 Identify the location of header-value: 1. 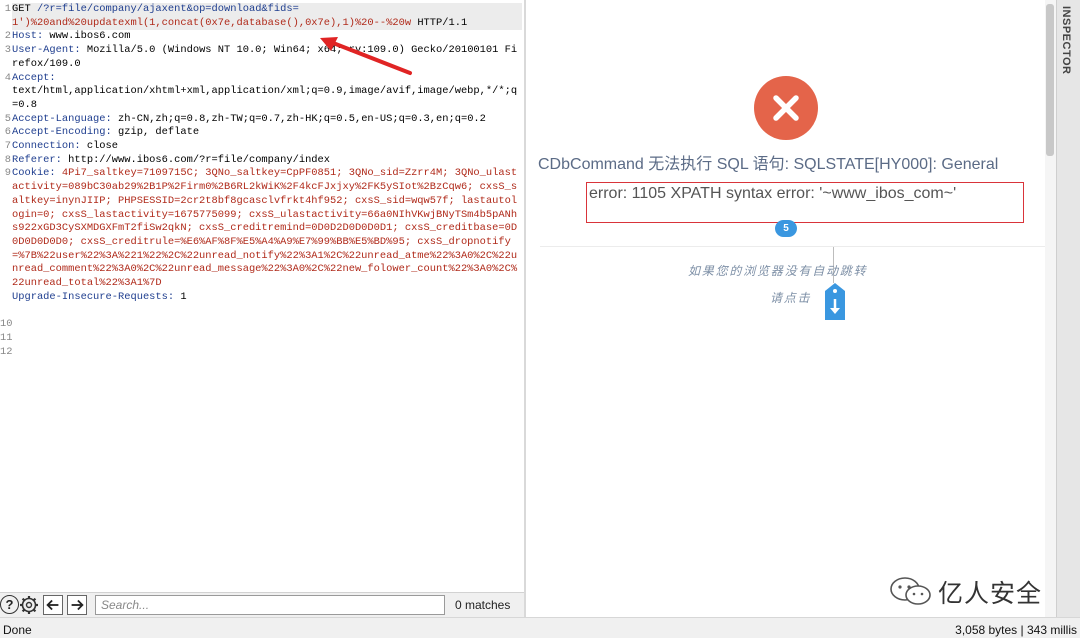
(180, 296).